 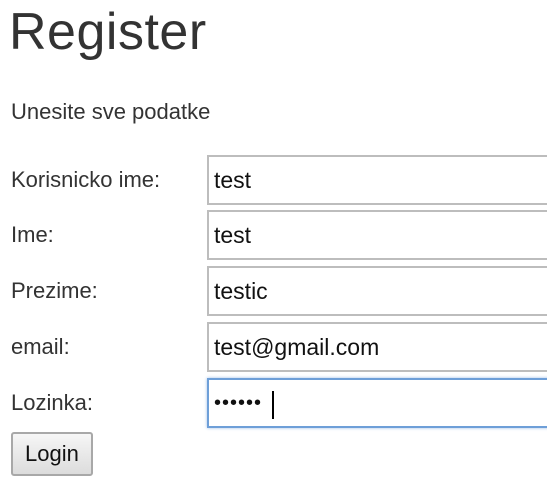 I want to click on form-row-last-name: Prezime:, so click(x=273, y=292).